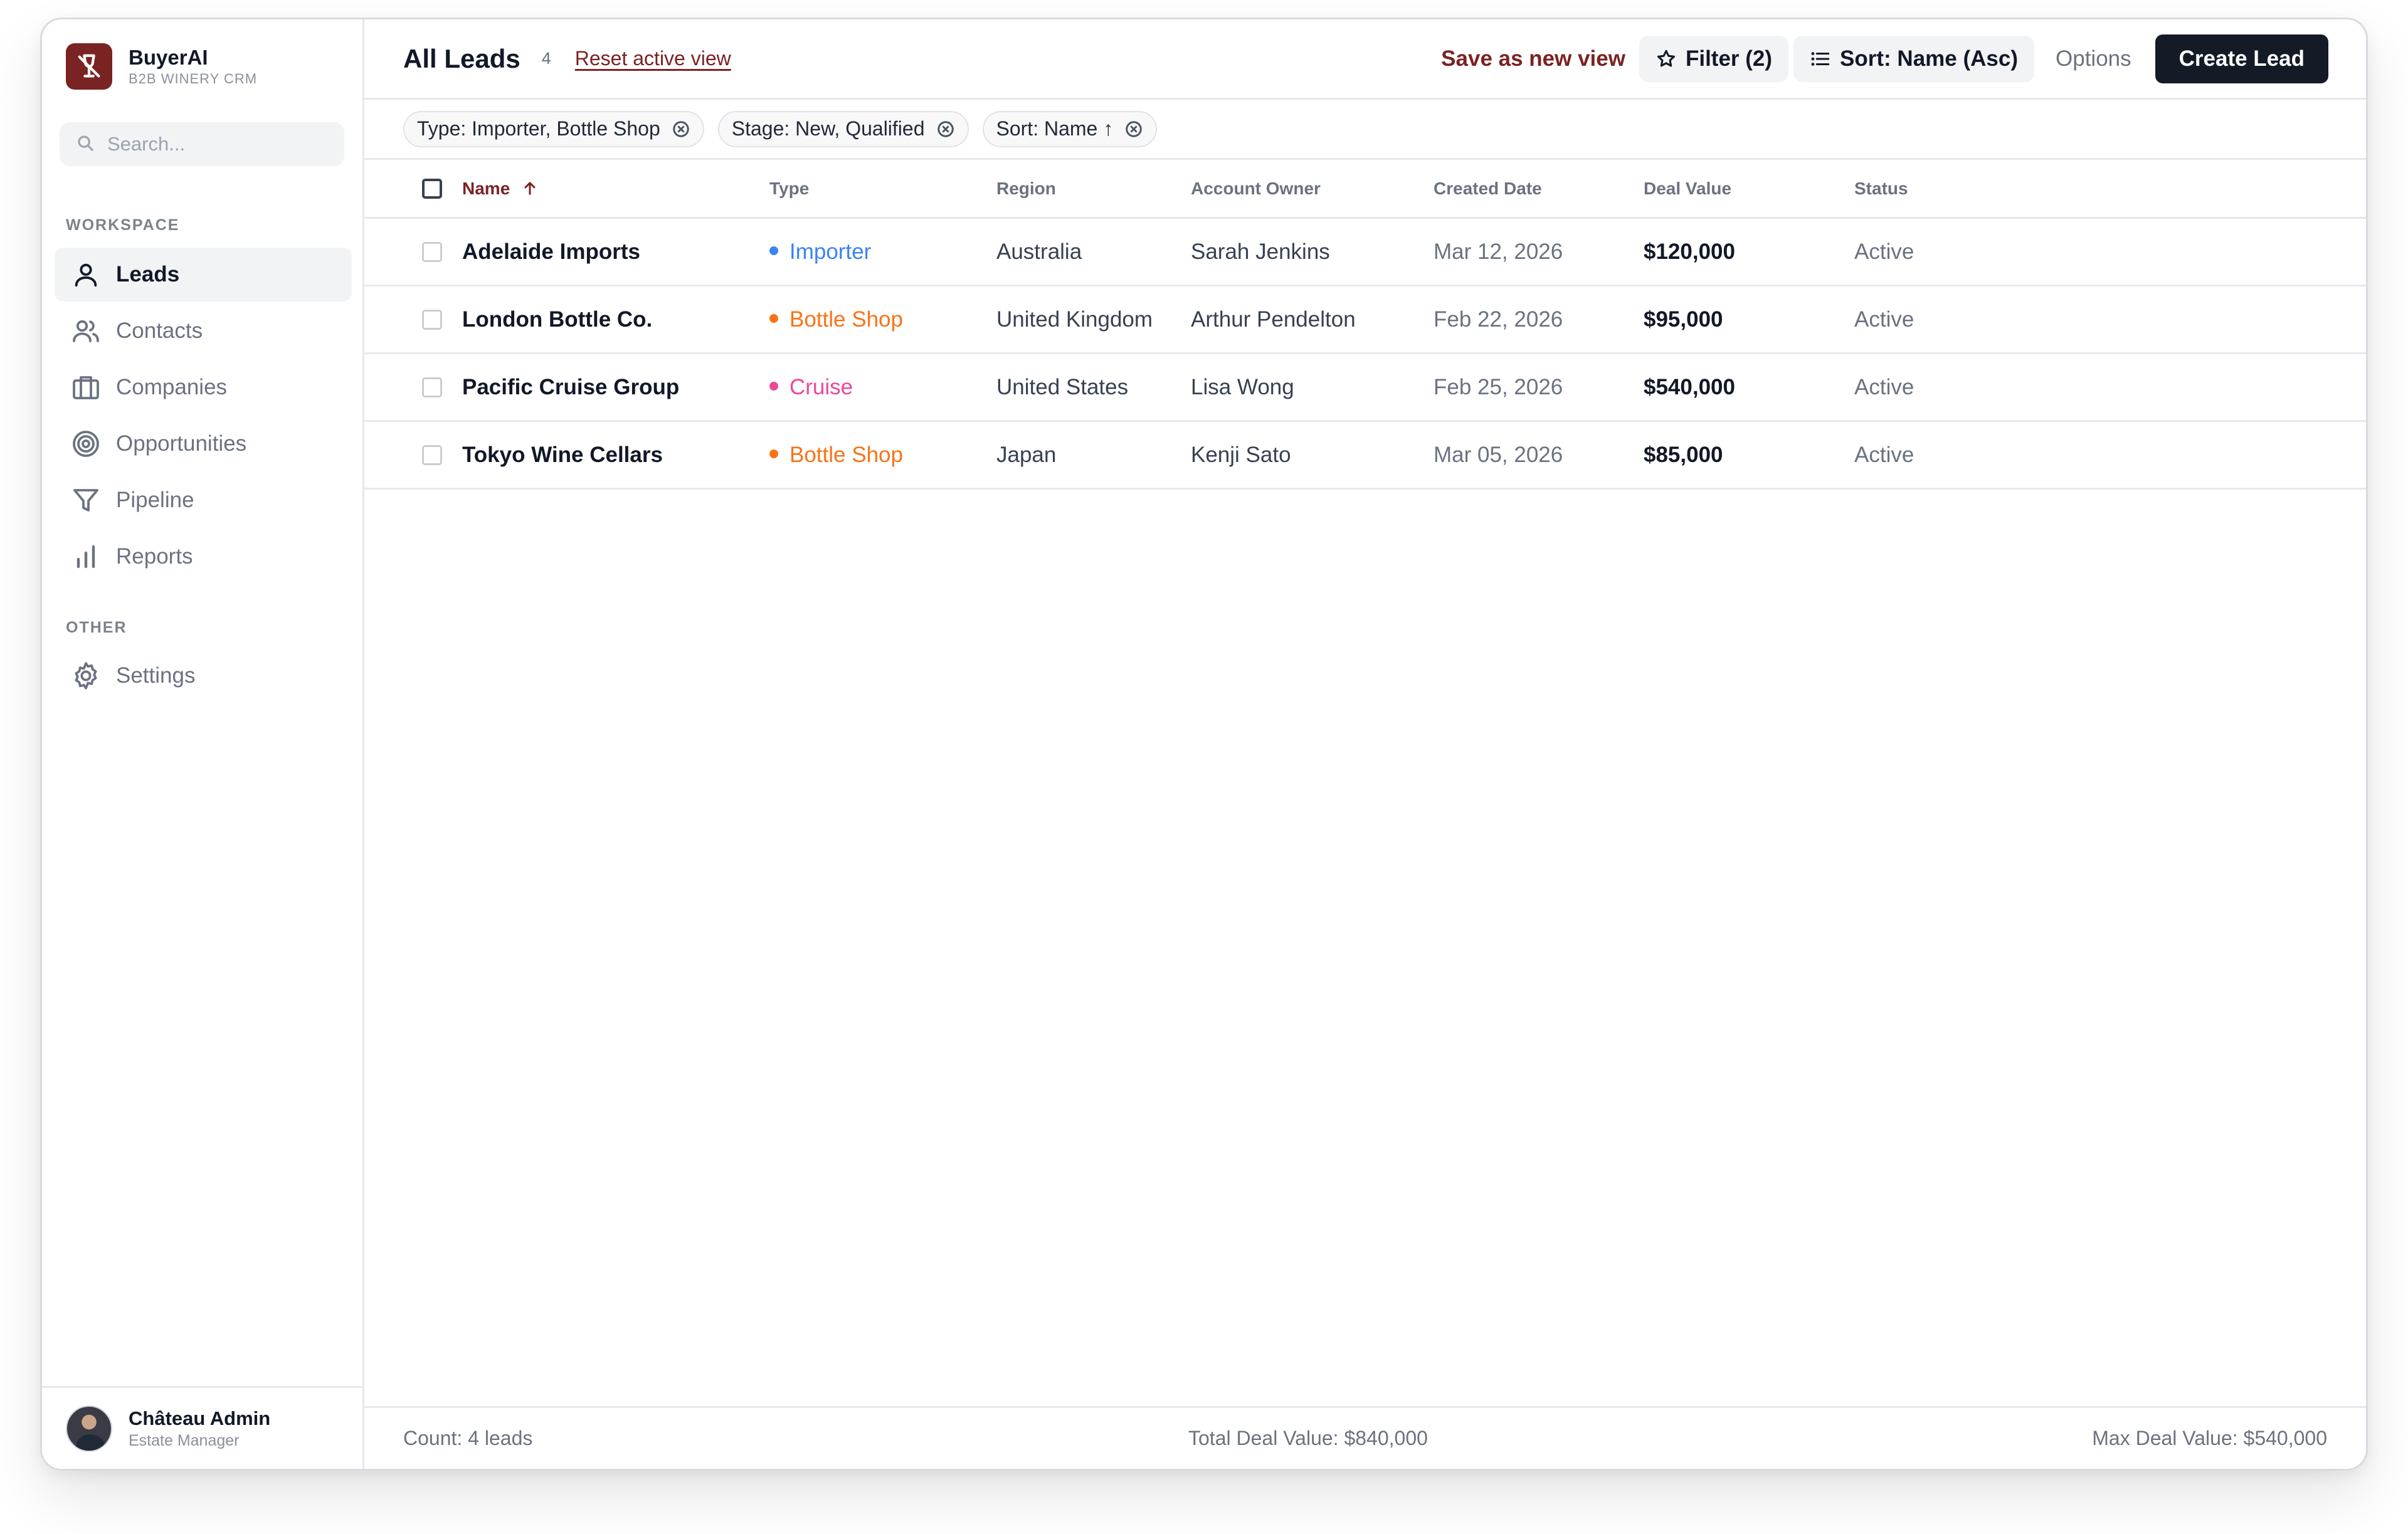 The image size is (2408, 1534). Describe the element at coordinates (1533, 59) in the screenshot. I see `save-view-button: Save as new view` at that location.